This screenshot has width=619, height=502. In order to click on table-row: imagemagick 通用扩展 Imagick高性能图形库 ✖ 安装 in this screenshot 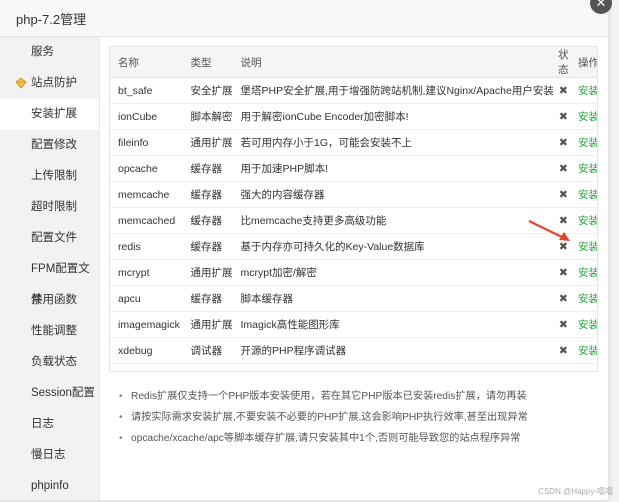, I will do `click(353, 324)`.